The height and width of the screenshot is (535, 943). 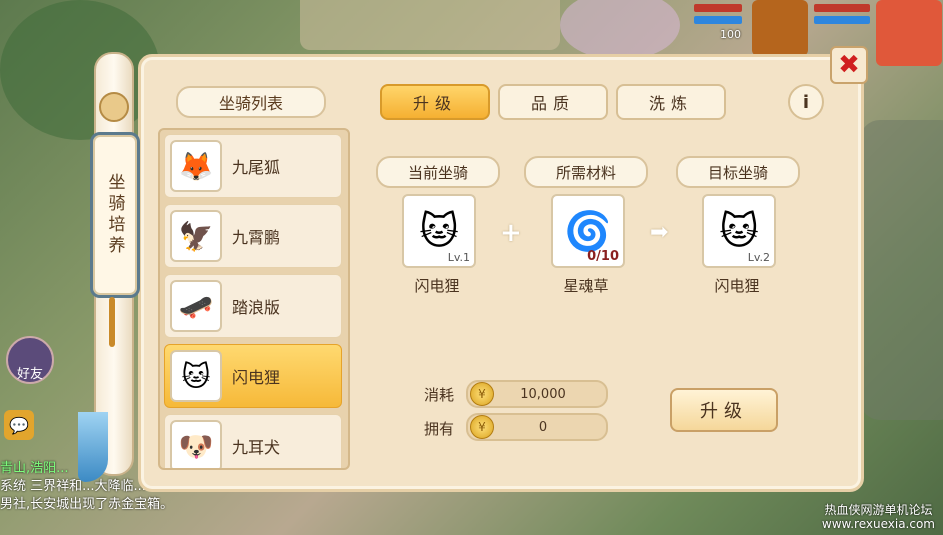 What do you see at coordinates (80, 70) in the screenshot?
I see `scene-tree` at bounding box center [80, 70].